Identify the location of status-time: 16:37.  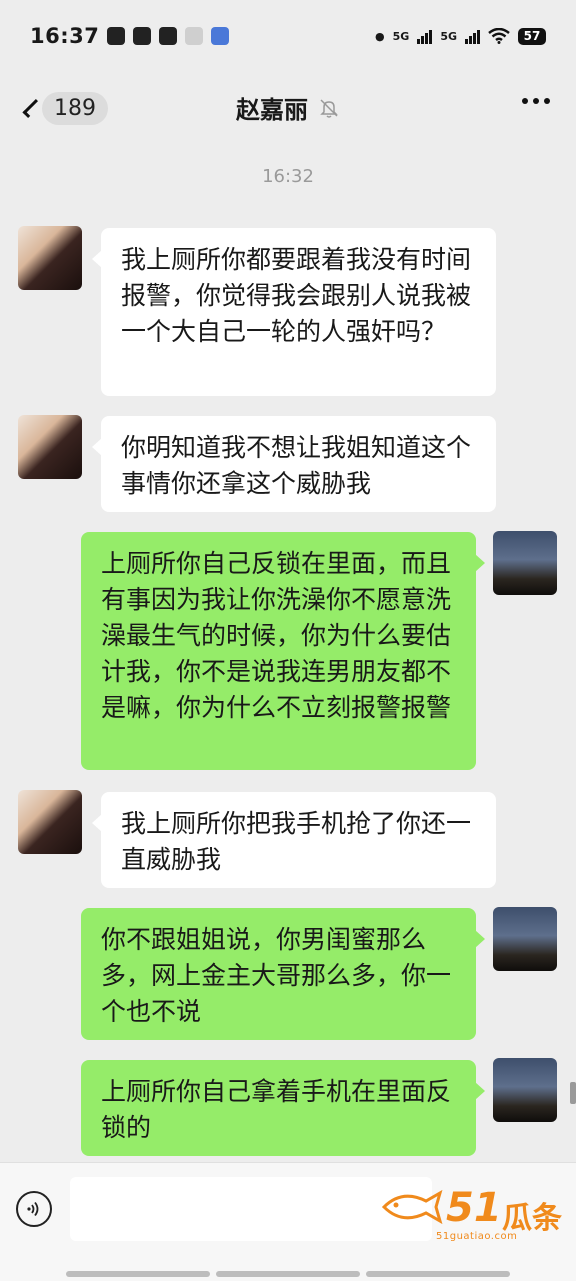
(65, 36).